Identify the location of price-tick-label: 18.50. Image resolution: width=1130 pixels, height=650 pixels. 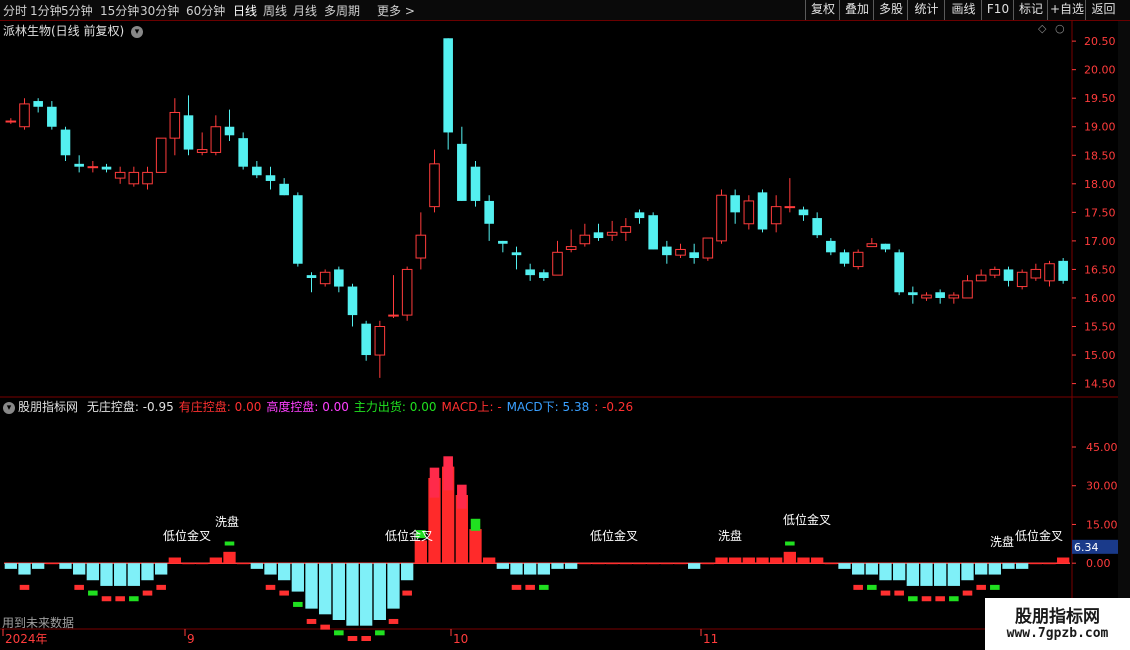
(1100, 155).